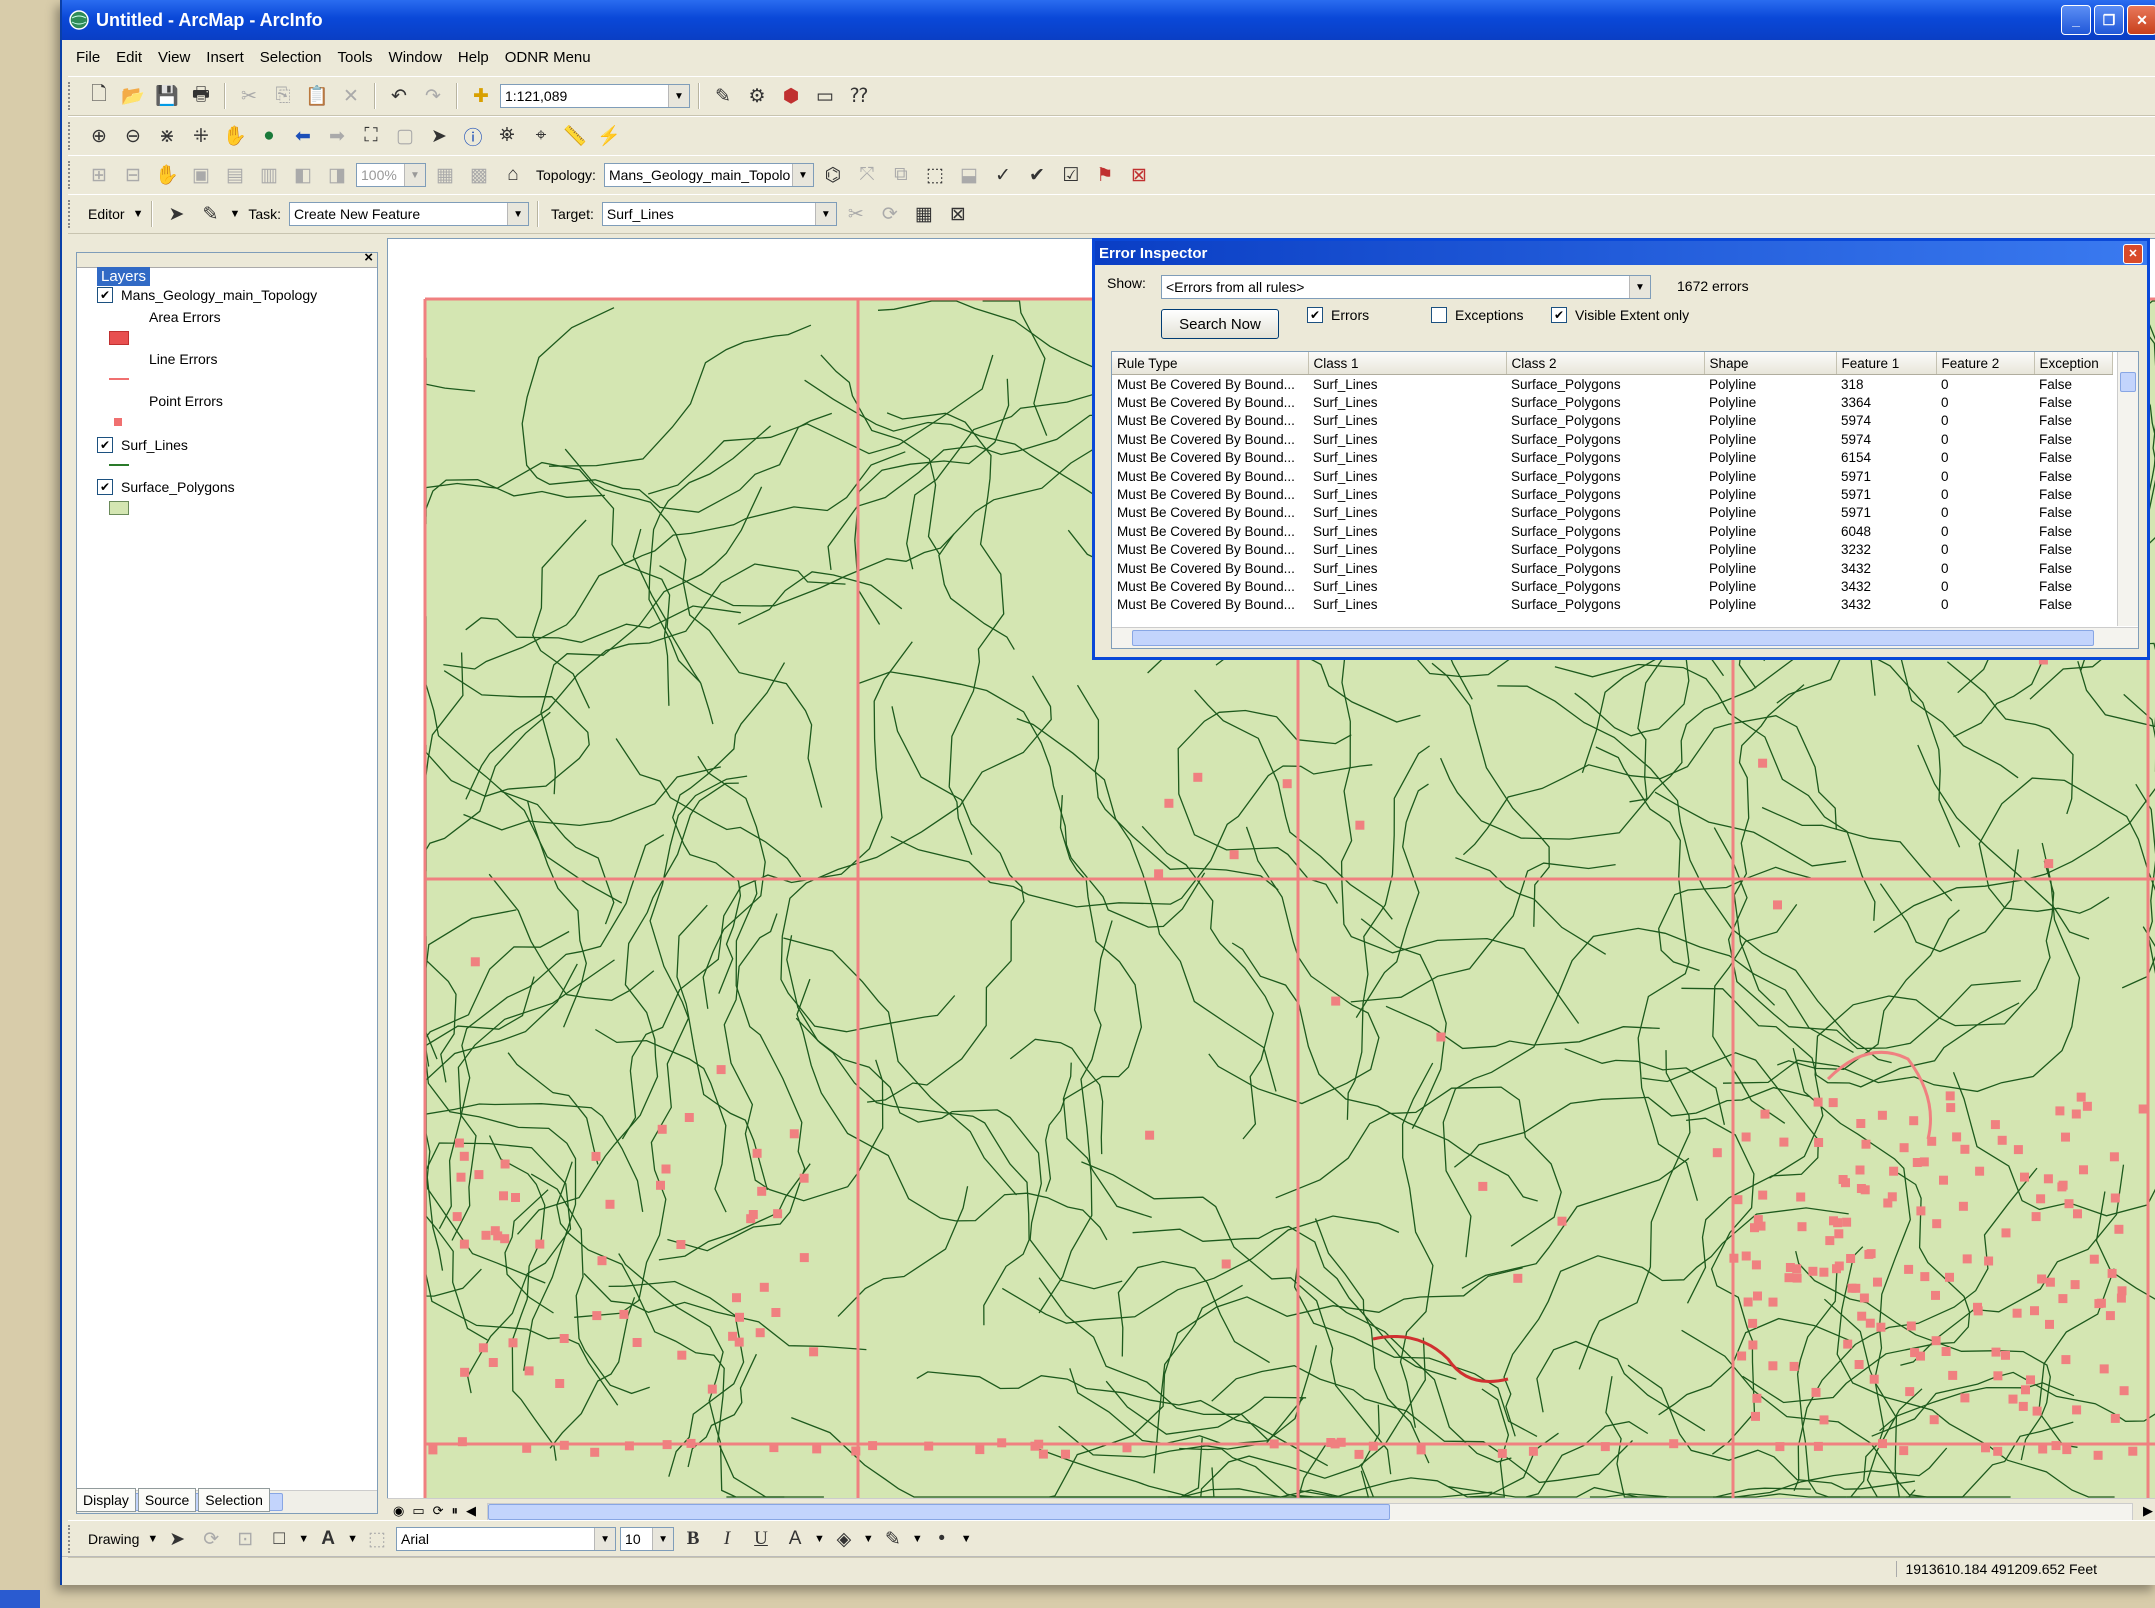 Image resolution: width=2155 pixels, height=1608 pixels. Describe the element at coordinates (167, 175) in the screenshot. I see `layout-pan-icon: ✋` at that location.